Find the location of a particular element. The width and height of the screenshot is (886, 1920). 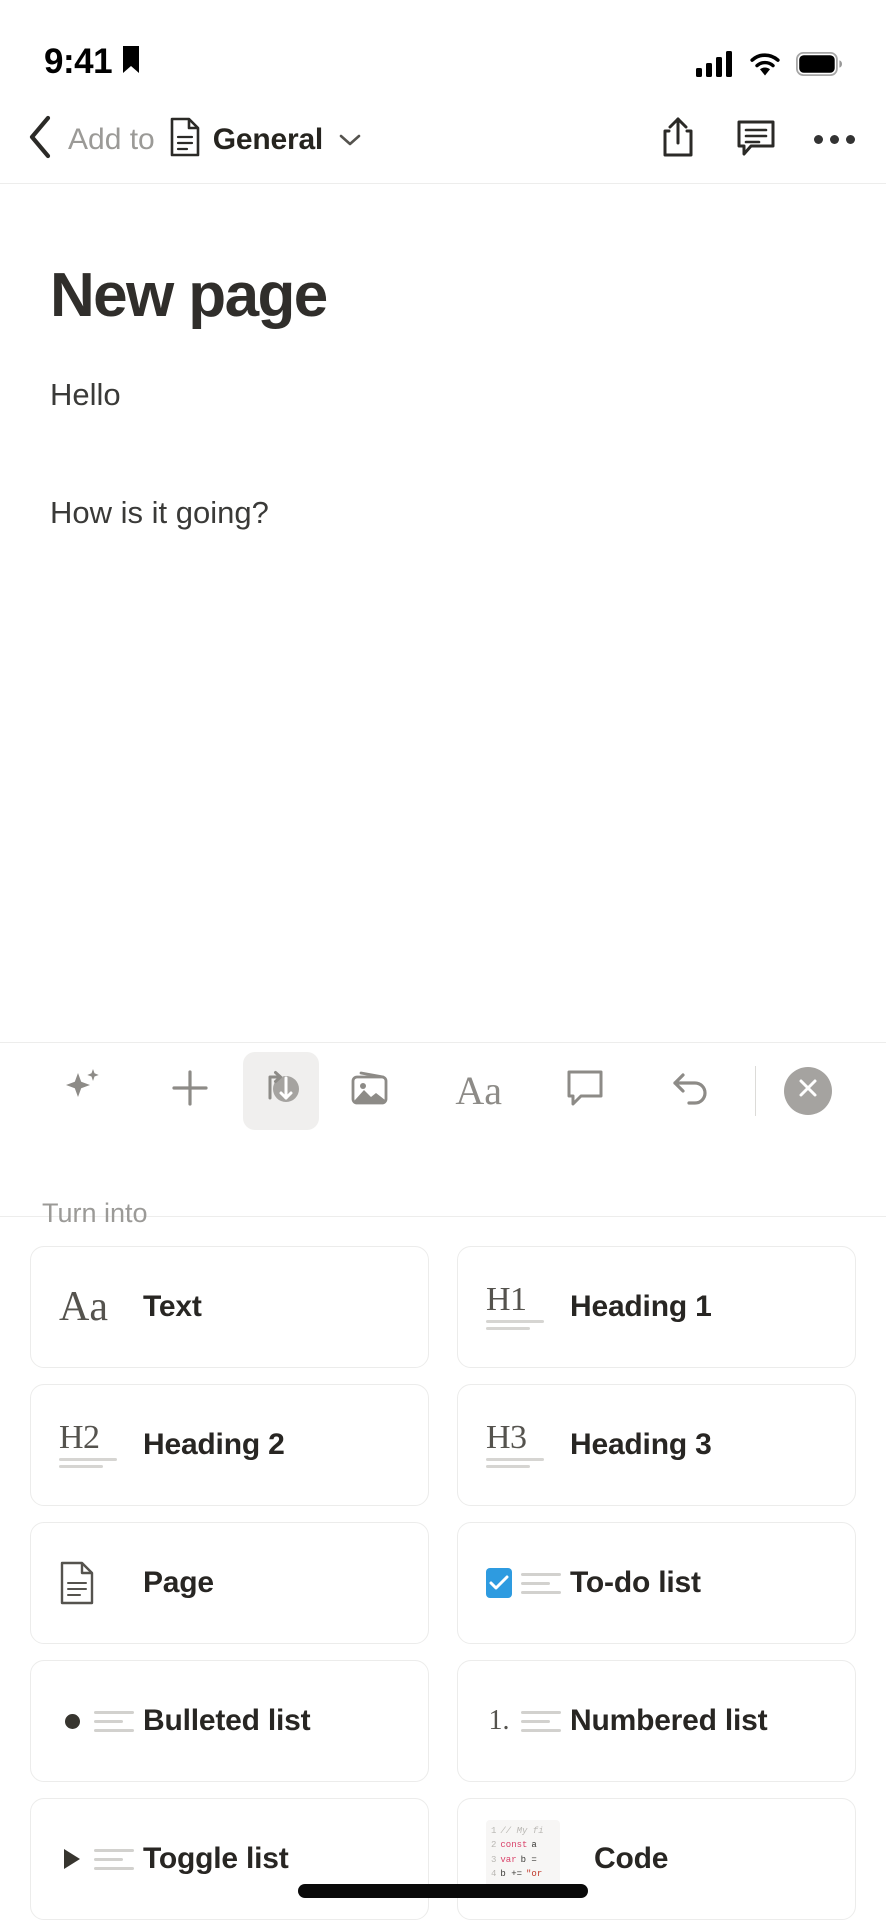

numbered-list-icon: 1. is located at coordinates (523, 1721).